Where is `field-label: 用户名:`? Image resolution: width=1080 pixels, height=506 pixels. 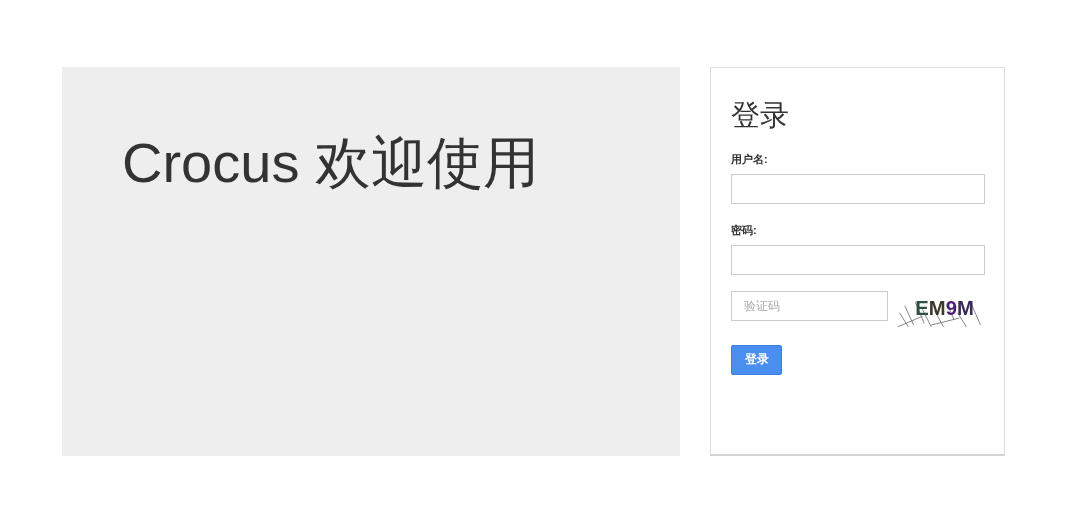
field-label: 用户名: is located at coordinates (749, 159).